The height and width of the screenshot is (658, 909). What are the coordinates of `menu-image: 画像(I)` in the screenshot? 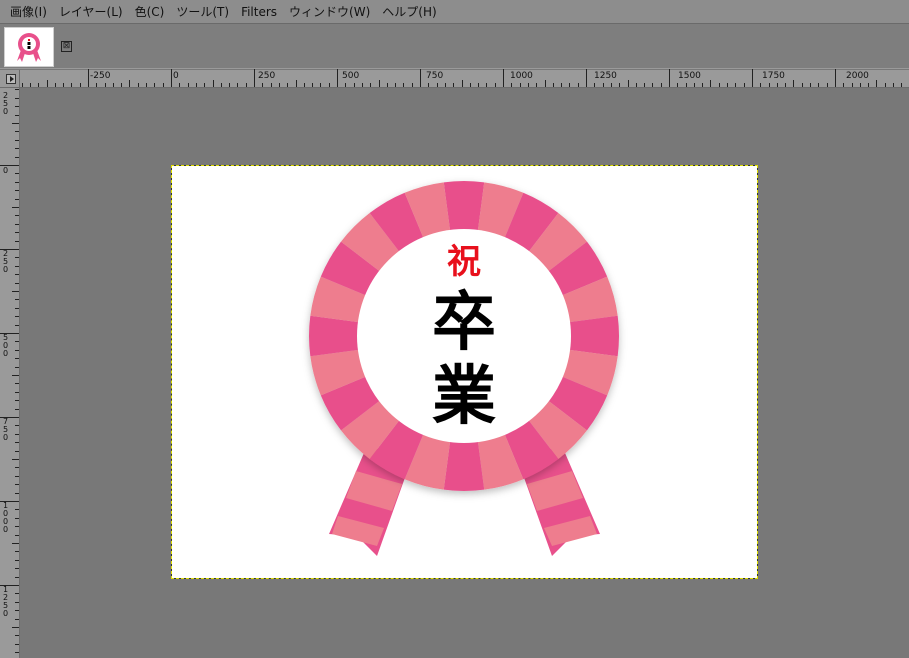 It's located at (28, 12).